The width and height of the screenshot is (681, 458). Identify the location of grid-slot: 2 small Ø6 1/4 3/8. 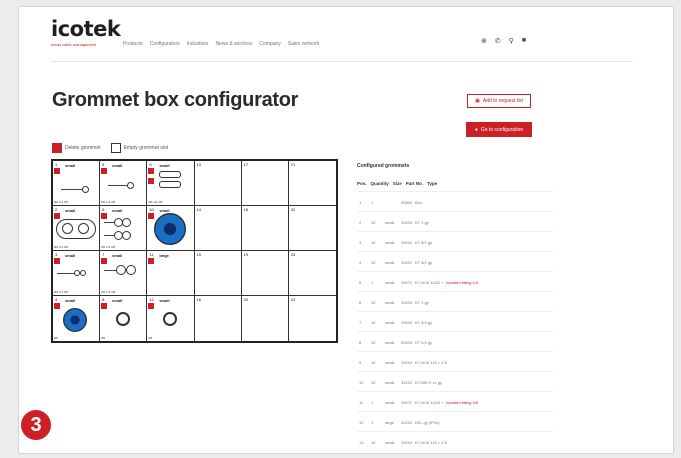
(77, 228).